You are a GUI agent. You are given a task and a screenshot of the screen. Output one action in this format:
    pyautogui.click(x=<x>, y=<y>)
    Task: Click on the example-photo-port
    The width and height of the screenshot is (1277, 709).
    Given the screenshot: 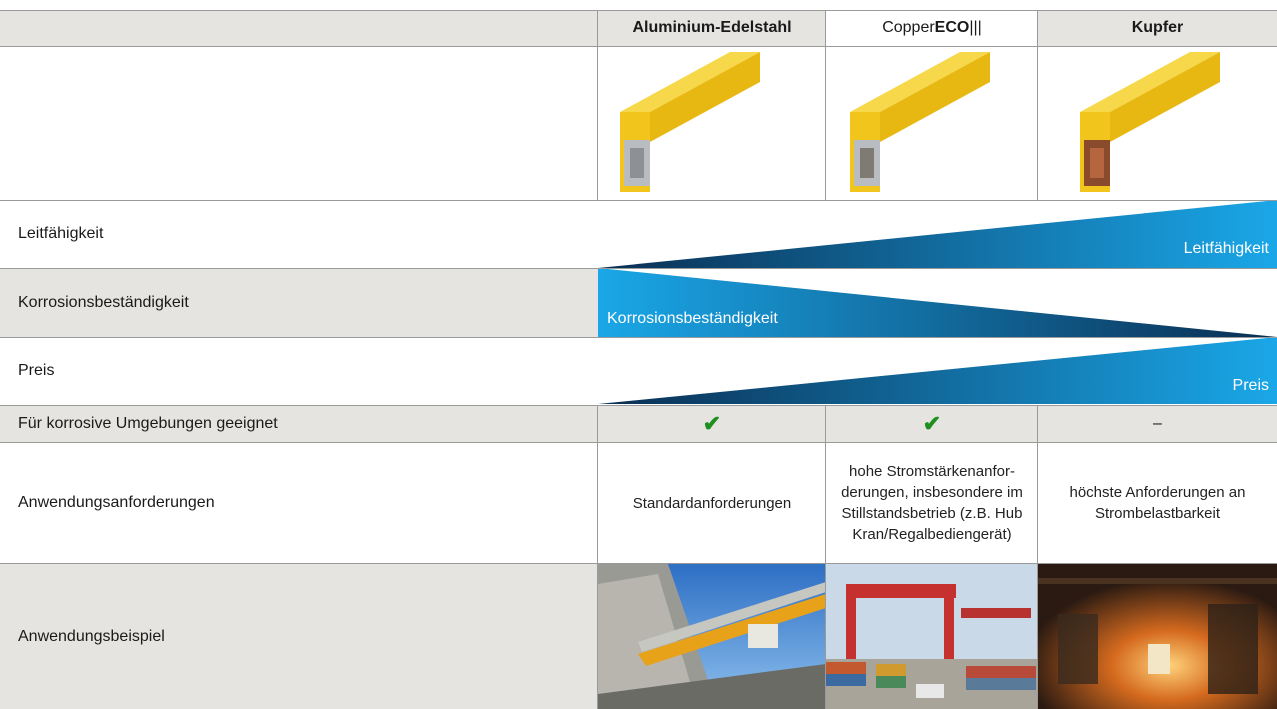 What is the action you would take?
    pyautogui.click(x=932, y=636)
    